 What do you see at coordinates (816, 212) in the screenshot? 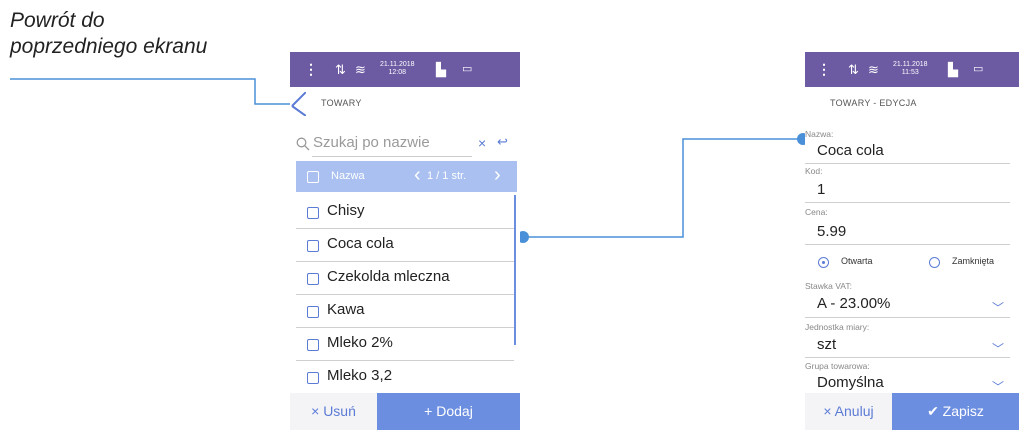
I see `price-label: Cena:` at bounding box center [816, 212].